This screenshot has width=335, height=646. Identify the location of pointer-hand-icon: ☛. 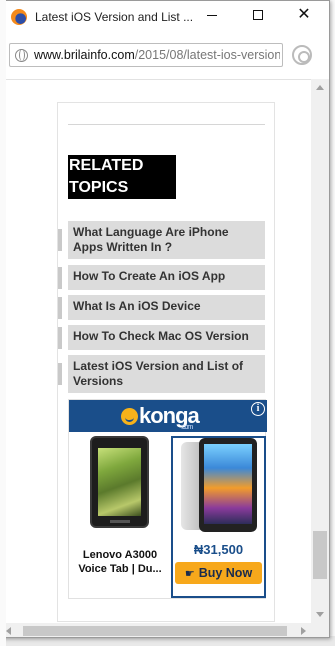
(189, 574).